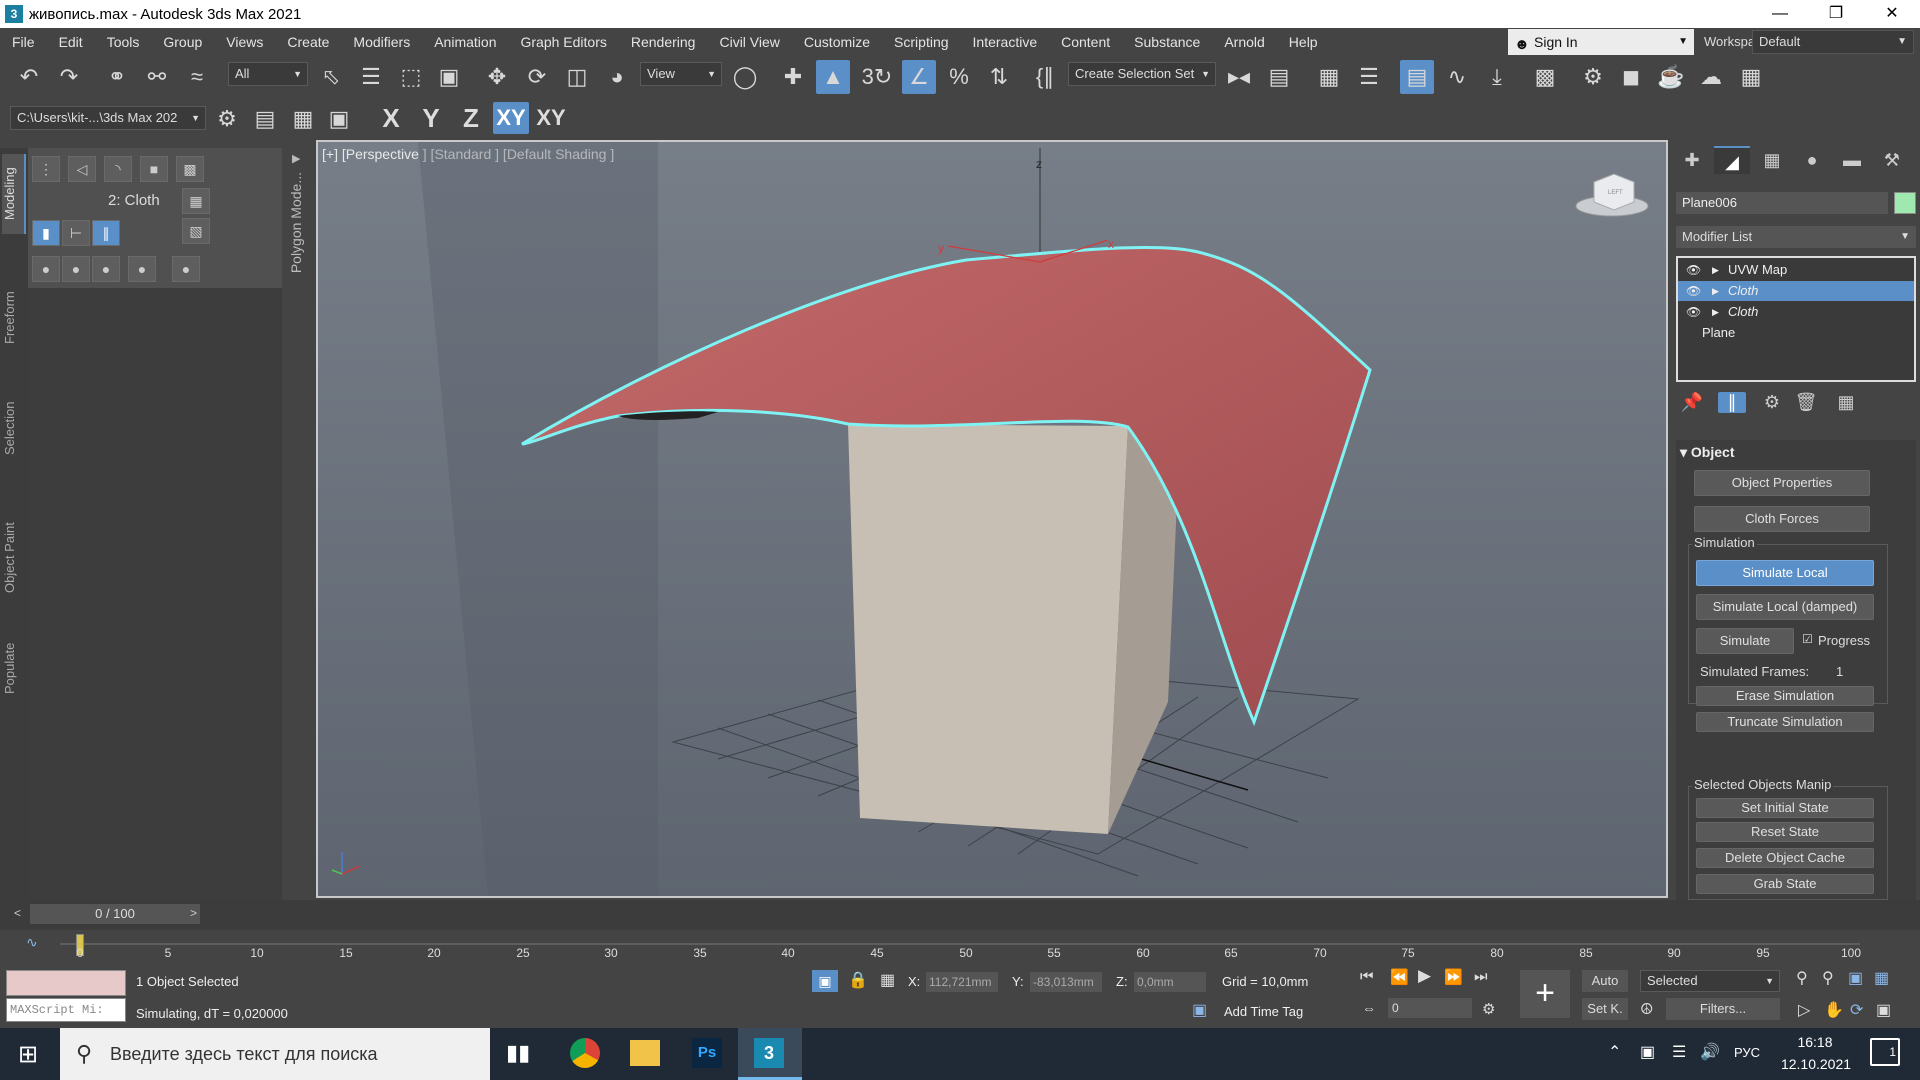 Image resolution: width=1920 pixels, height=1080 pixels. What do you see at coordinates (551, 118) in the screenshot?
I see `constrain-xy-cycle-button: XY` at bounding box center [551, 118].